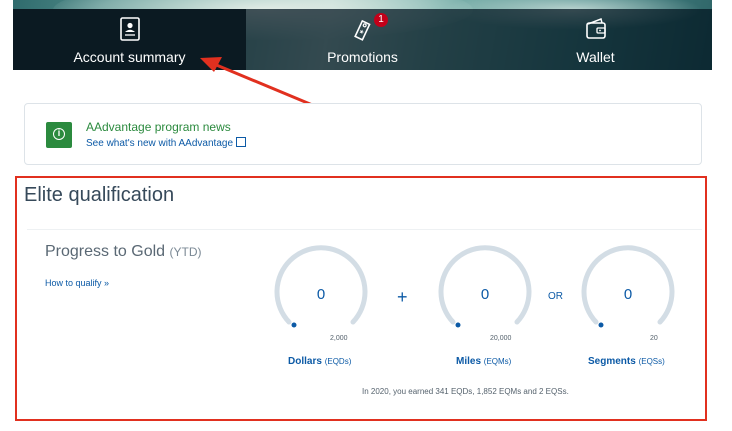 The height and width of the screenshot is (431, 732). Describe the element at coordinates (612, 361) in the screenshot. I see `gauge-label-text: Segments` at that location.